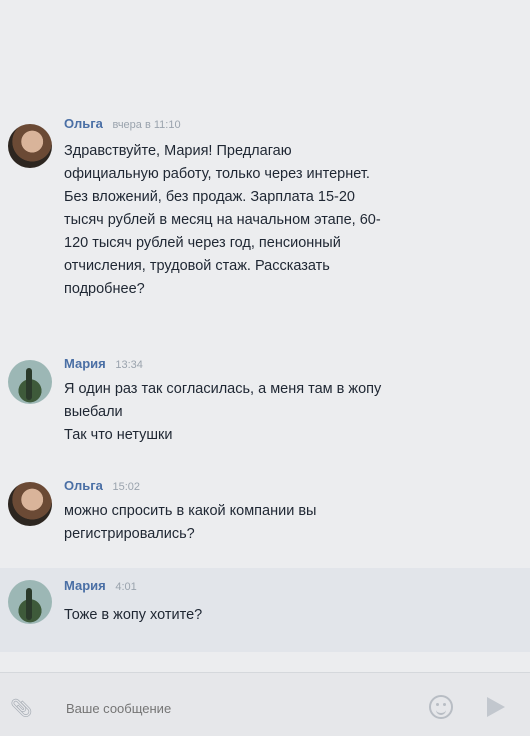 The width and height of the screenshot is (530, 736). I want to click on message-composer: 📎︎, so click(265, 704).